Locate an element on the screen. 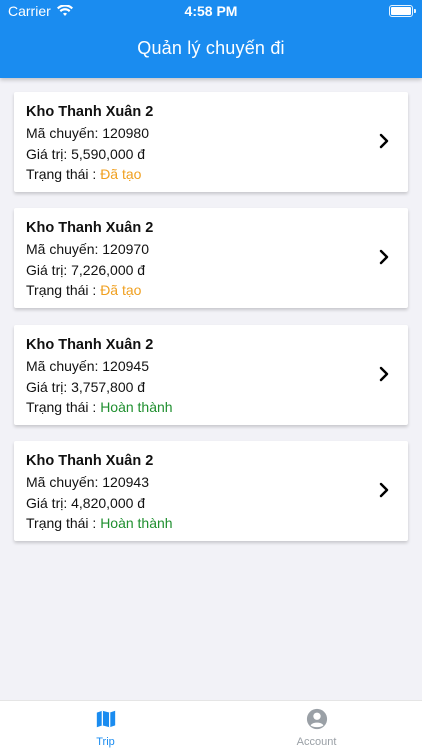 The width and height of the screenshot is (422, 750). trip-code-row: Mã chuyến: 120943 is located at coordinates (87, 482).